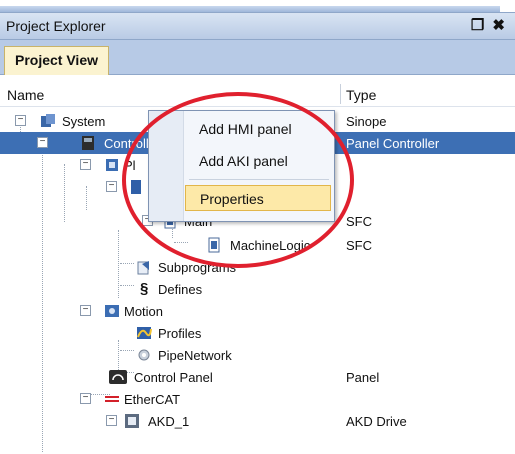 The image size is (515, 454). What do you see at coordinates (257, 355) in the screenshot?
I see `tree-item-pipenetwork: PipeNetwork` at bounding box center [257, 355].